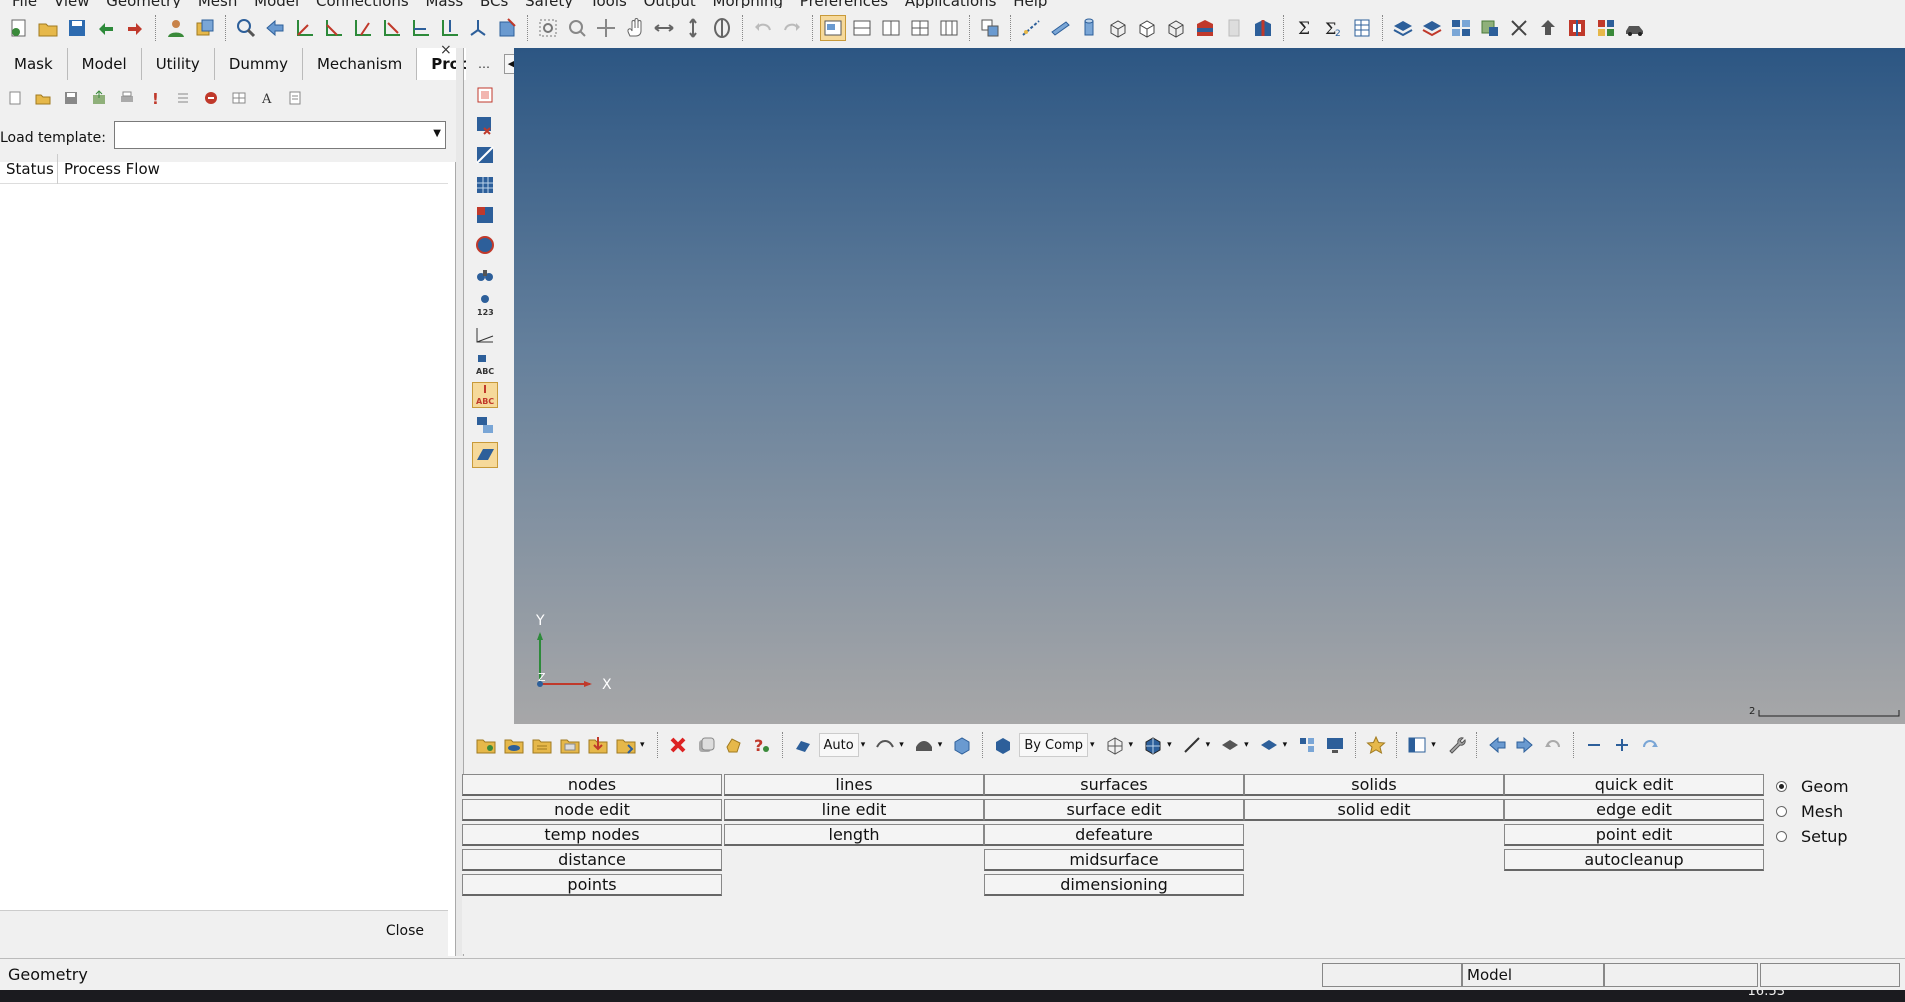 Image resolution: width=1905 pixels, height=1002 pixels. Describe the element at coordinates (1490, 28) in the screenshot. I see `organize-icon` at that location.